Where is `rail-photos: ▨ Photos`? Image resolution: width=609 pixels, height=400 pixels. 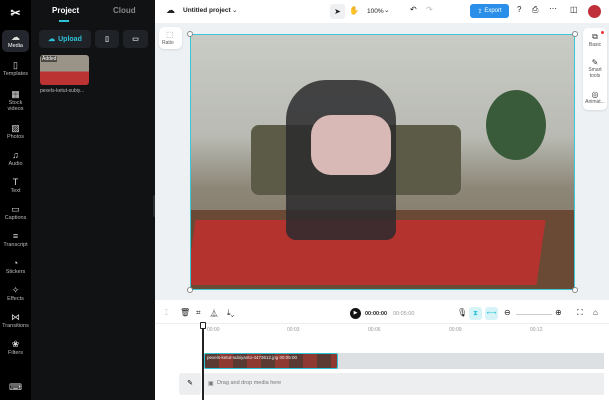
rail-photos: ▨ Photos is located at coordinates (15, 131).